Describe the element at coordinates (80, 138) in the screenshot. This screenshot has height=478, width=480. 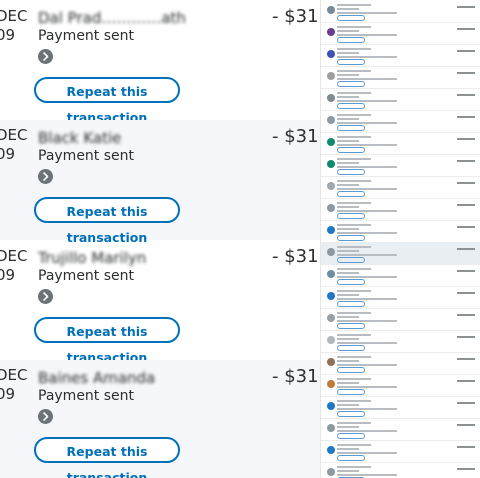
I see `payee-name: Black Katie` at that location.